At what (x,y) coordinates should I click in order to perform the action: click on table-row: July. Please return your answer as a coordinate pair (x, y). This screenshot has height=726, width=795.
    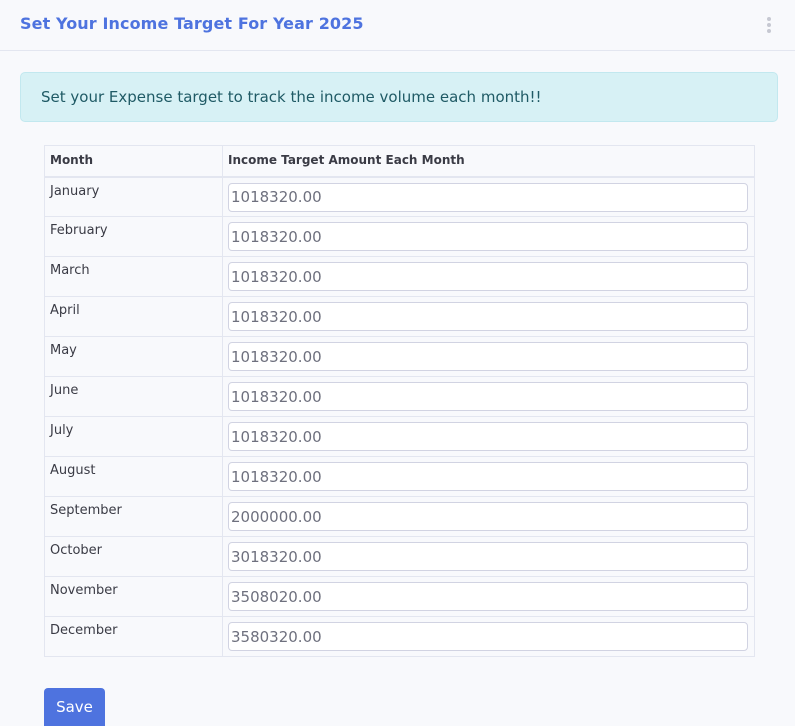
    Looking at the image, I should click on (399, 436).